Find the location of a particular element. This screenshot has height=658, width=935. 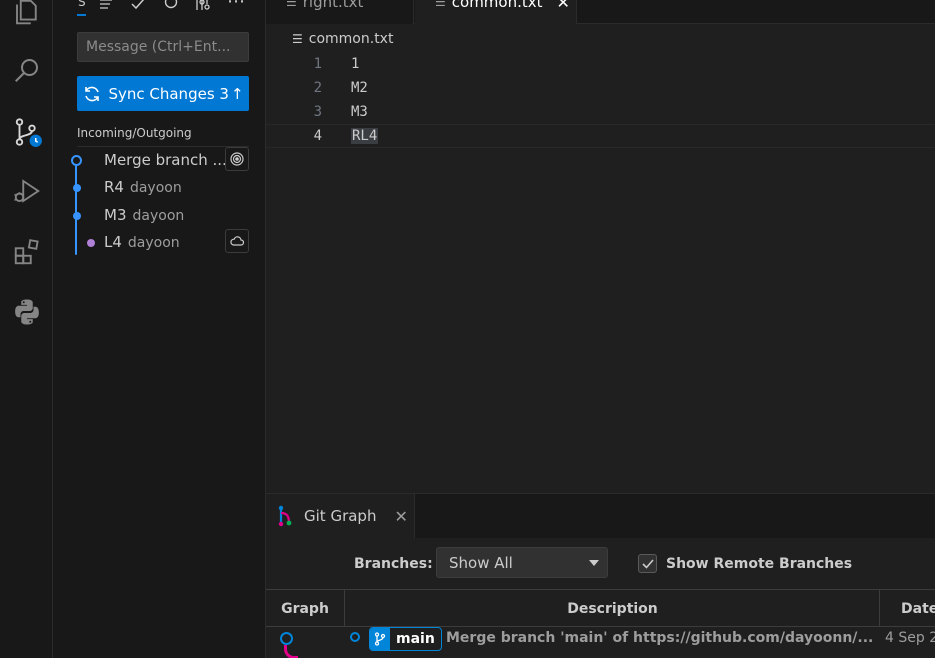

show-remote-branches-label: Show Remote Branches is located at coordinates (759, 564).